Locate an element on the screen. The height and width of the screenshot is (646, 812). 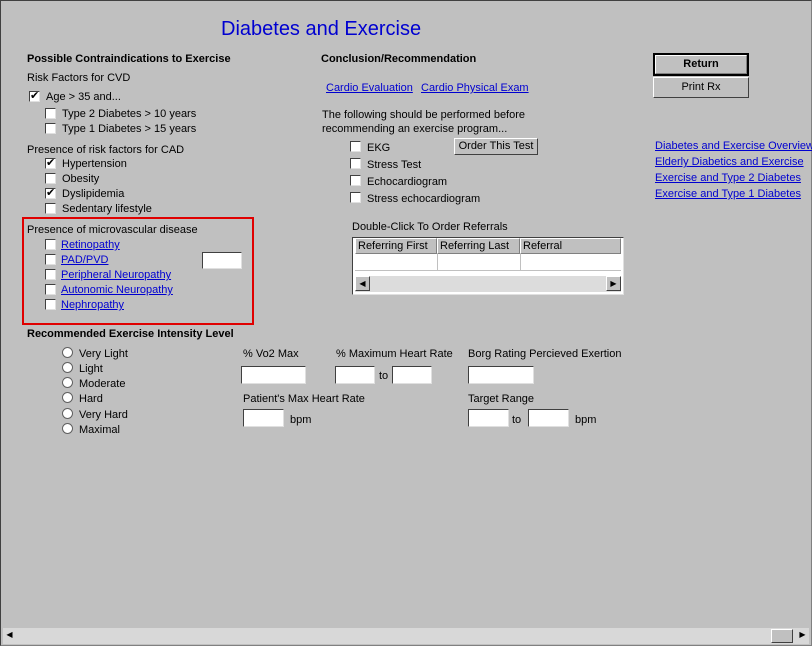
stress-test-checkbox is located at coordinates (355, 163).